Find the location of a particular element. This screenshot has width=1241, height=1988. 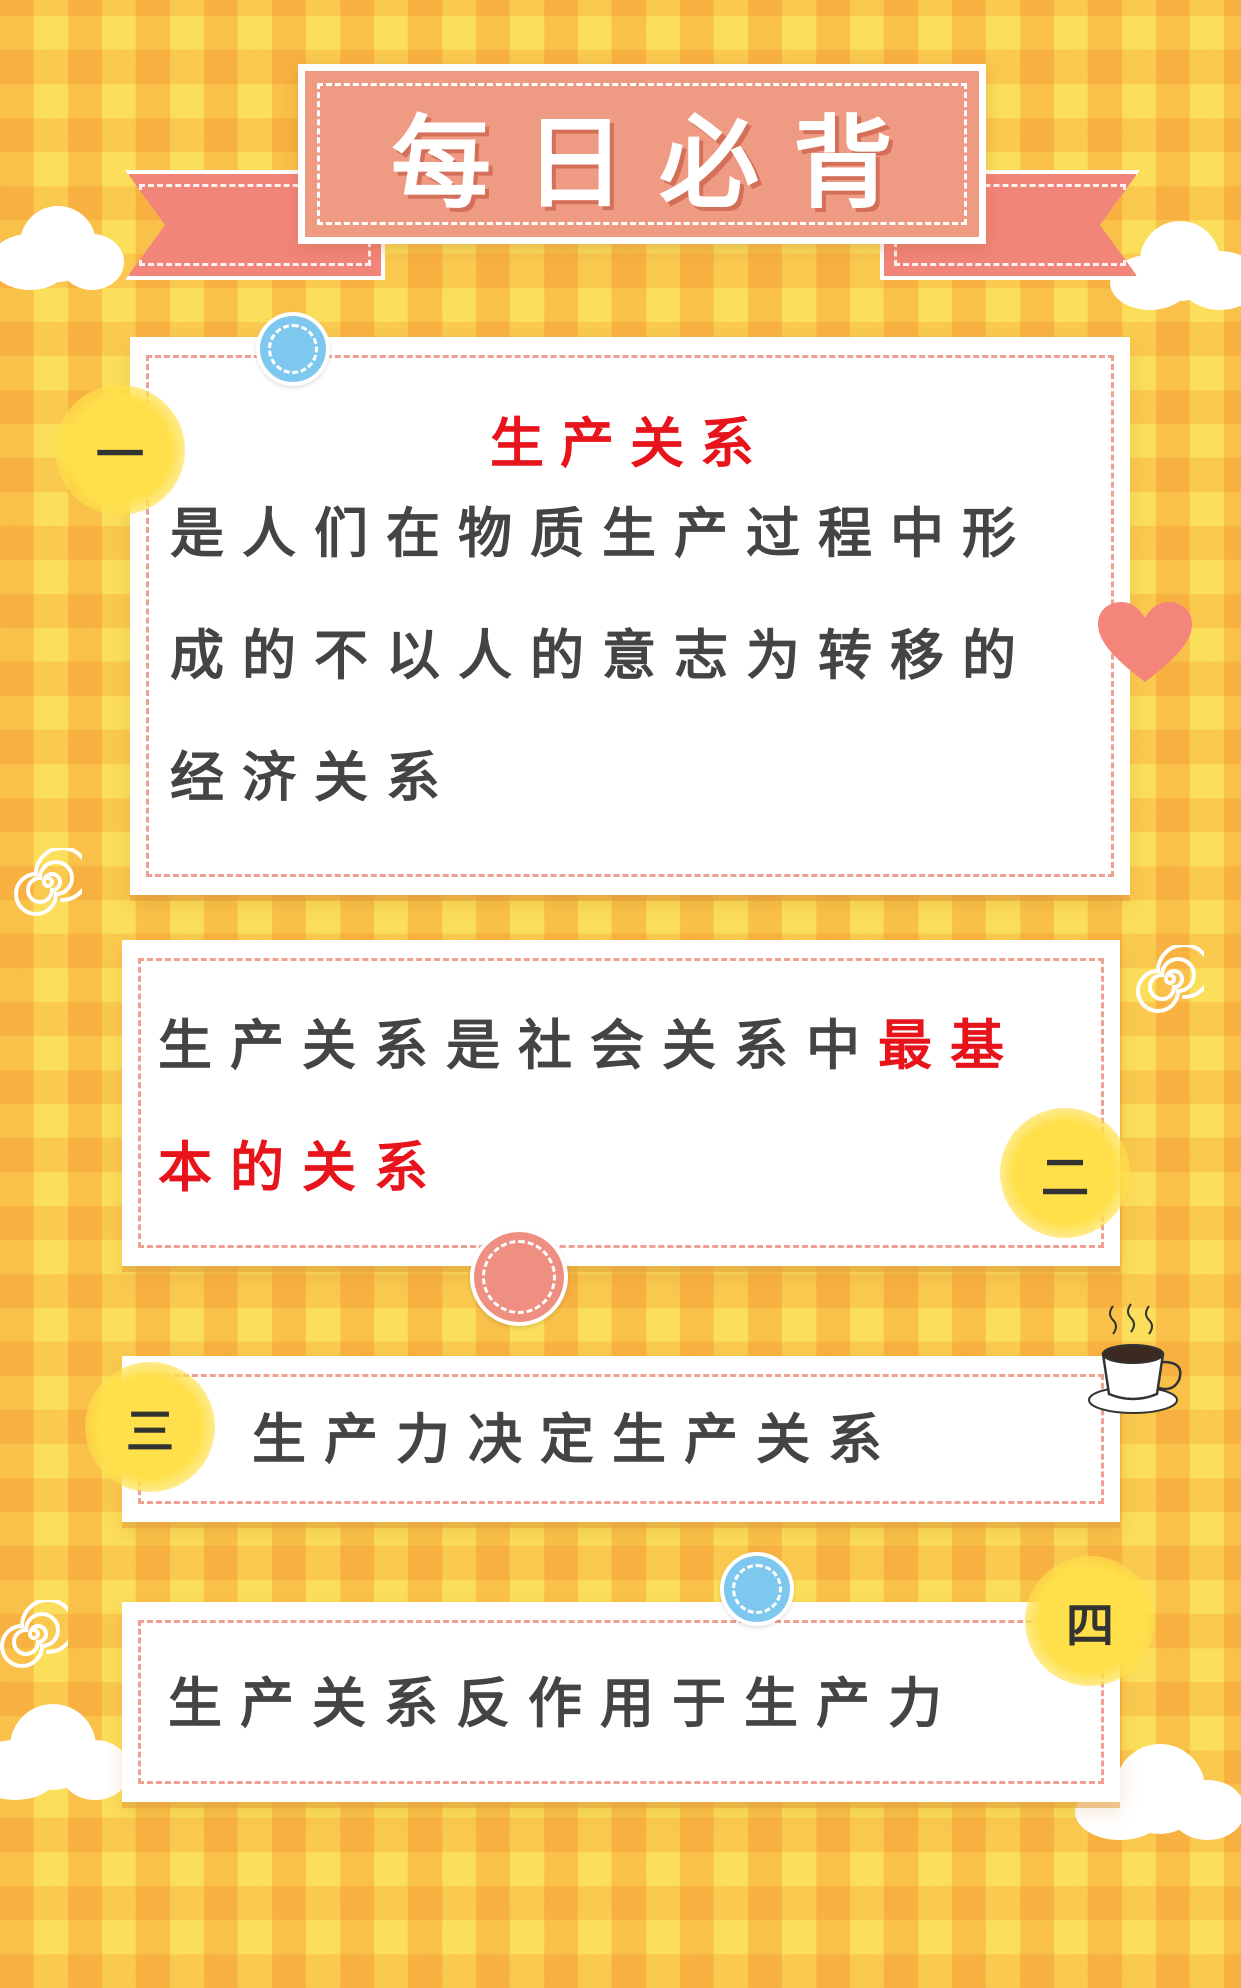

card-2: 生产关系是社会关系中最基 本的关系 is located at coordinates (621, 1103).